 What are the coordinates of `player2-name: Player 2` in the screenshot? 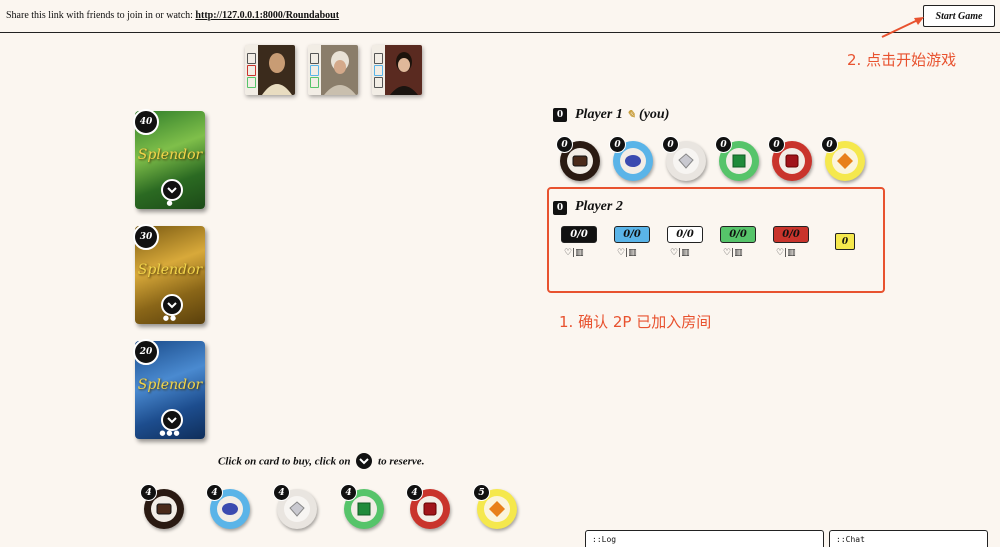 It's located at (599, 206).